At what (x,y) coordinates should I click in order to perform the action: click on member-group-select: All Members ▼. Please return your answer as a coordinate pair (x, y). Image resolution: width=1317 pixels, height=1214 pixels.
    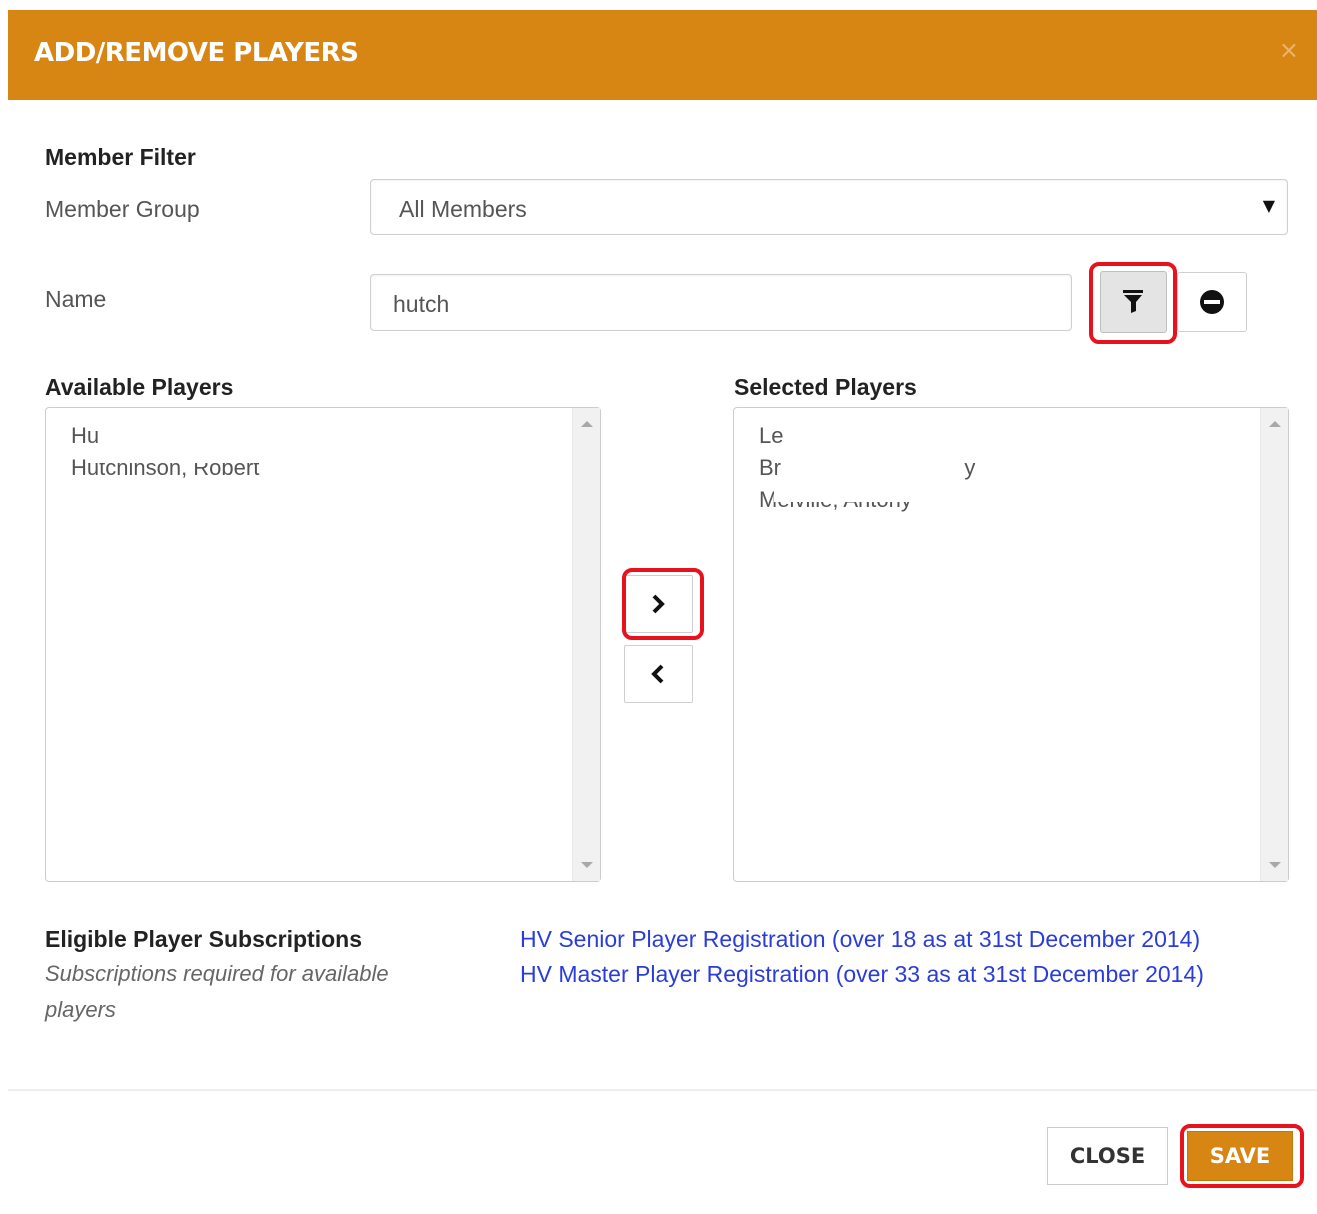
    Looking at the image, I should click on (829, 207).